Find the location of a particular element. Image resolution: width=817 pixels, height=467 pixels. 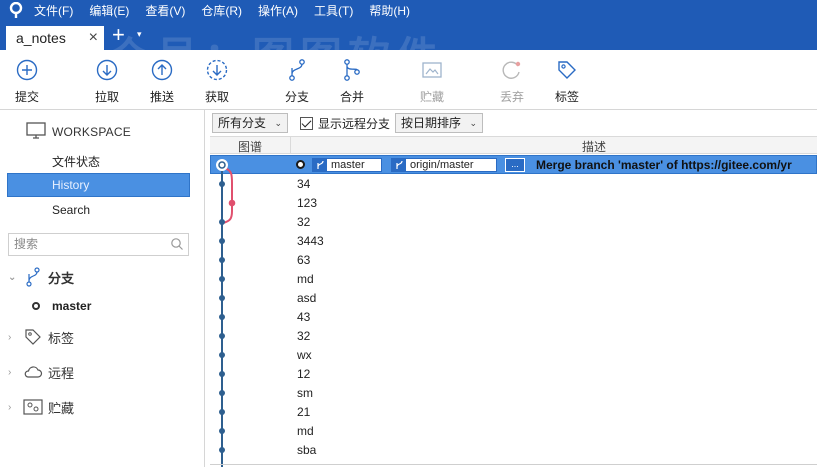

nav-history: History is located at coordinates (98, 185).